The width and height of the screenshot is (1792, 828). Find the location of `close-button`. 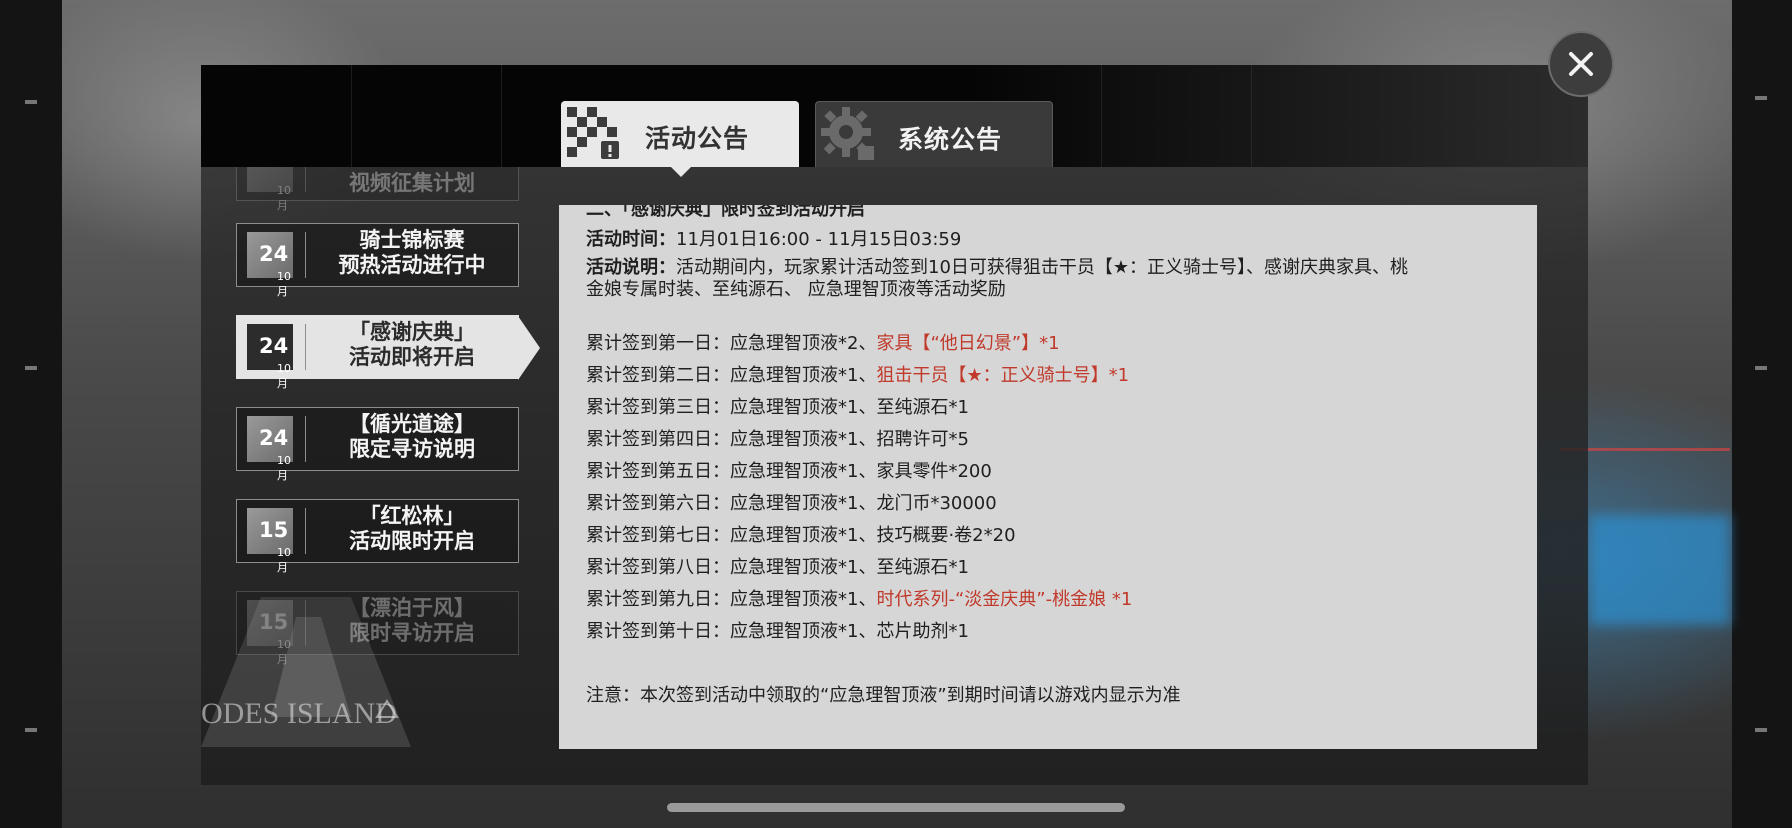

close-button is located at coordinates (1581, 64).